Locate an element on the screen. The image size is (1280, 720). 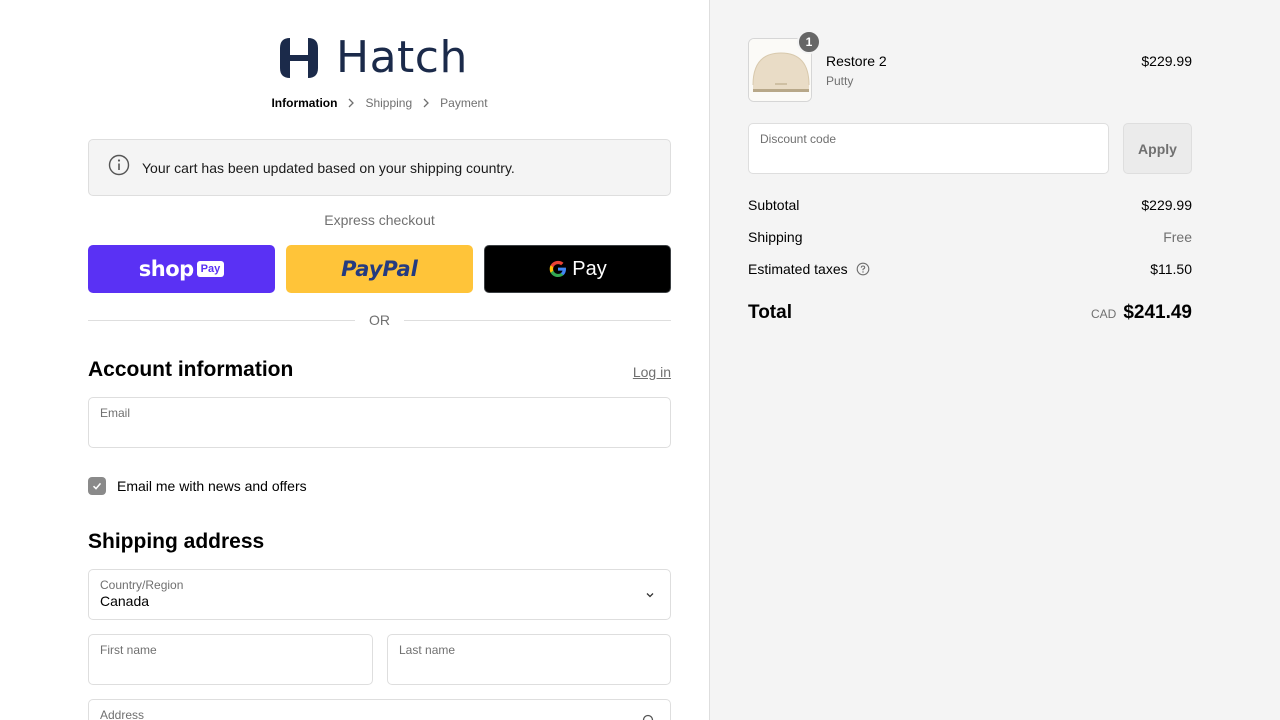
discount-code-label: Discount code is located at coordinates (798, 139).